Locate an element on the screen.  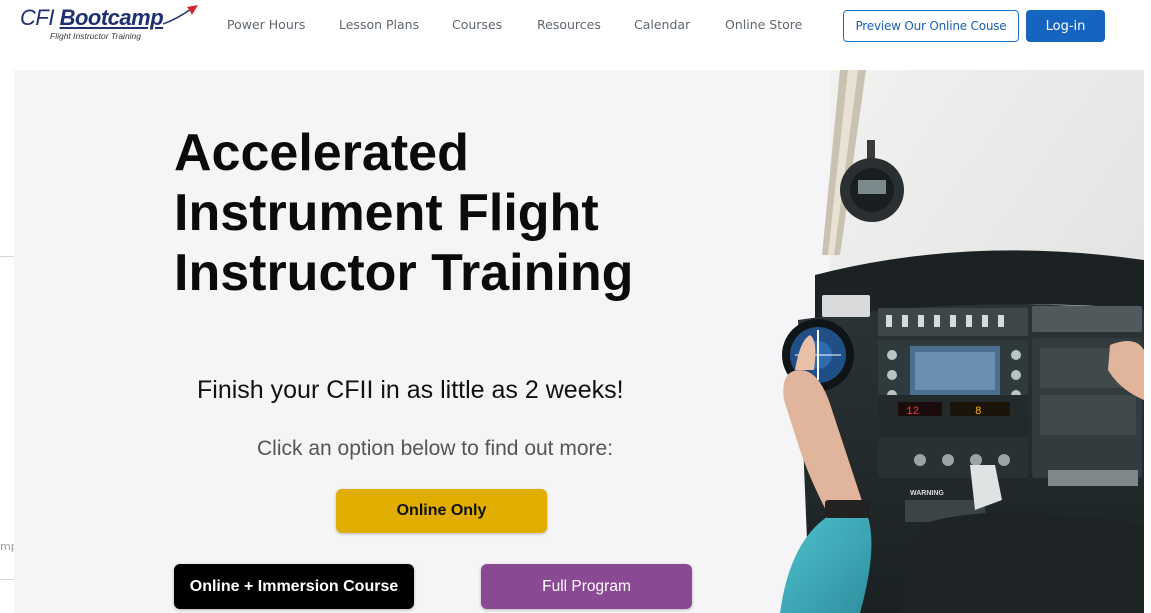
site-logo: CFI Bootcamp Flight Instructor Training is located at coordinates (109, 25).